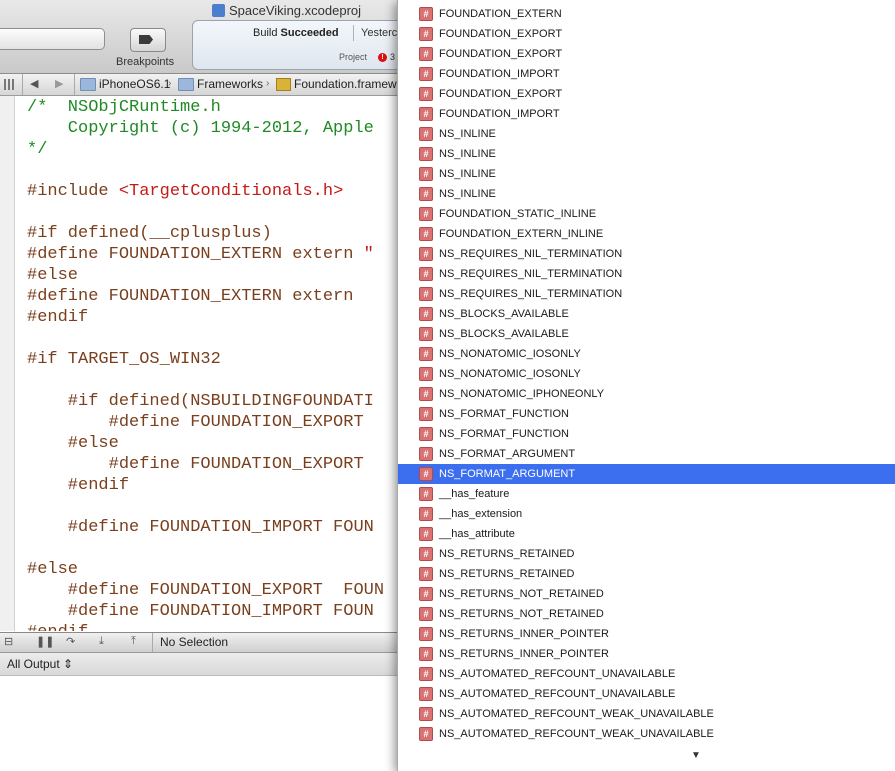 This screenshot has width=895, height=771. Describe the element at coordinates (52, 39) in the screenshot. I see `scheme-selector` at that location.